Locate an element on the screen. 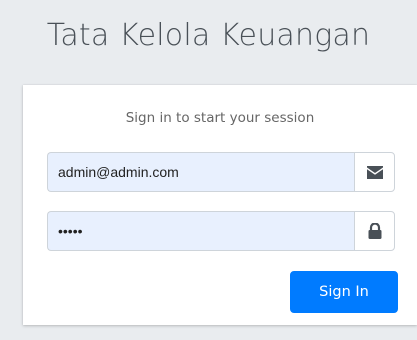 This screenshot has height=340, width=417. email-addon is located at coordinates (374, 172).